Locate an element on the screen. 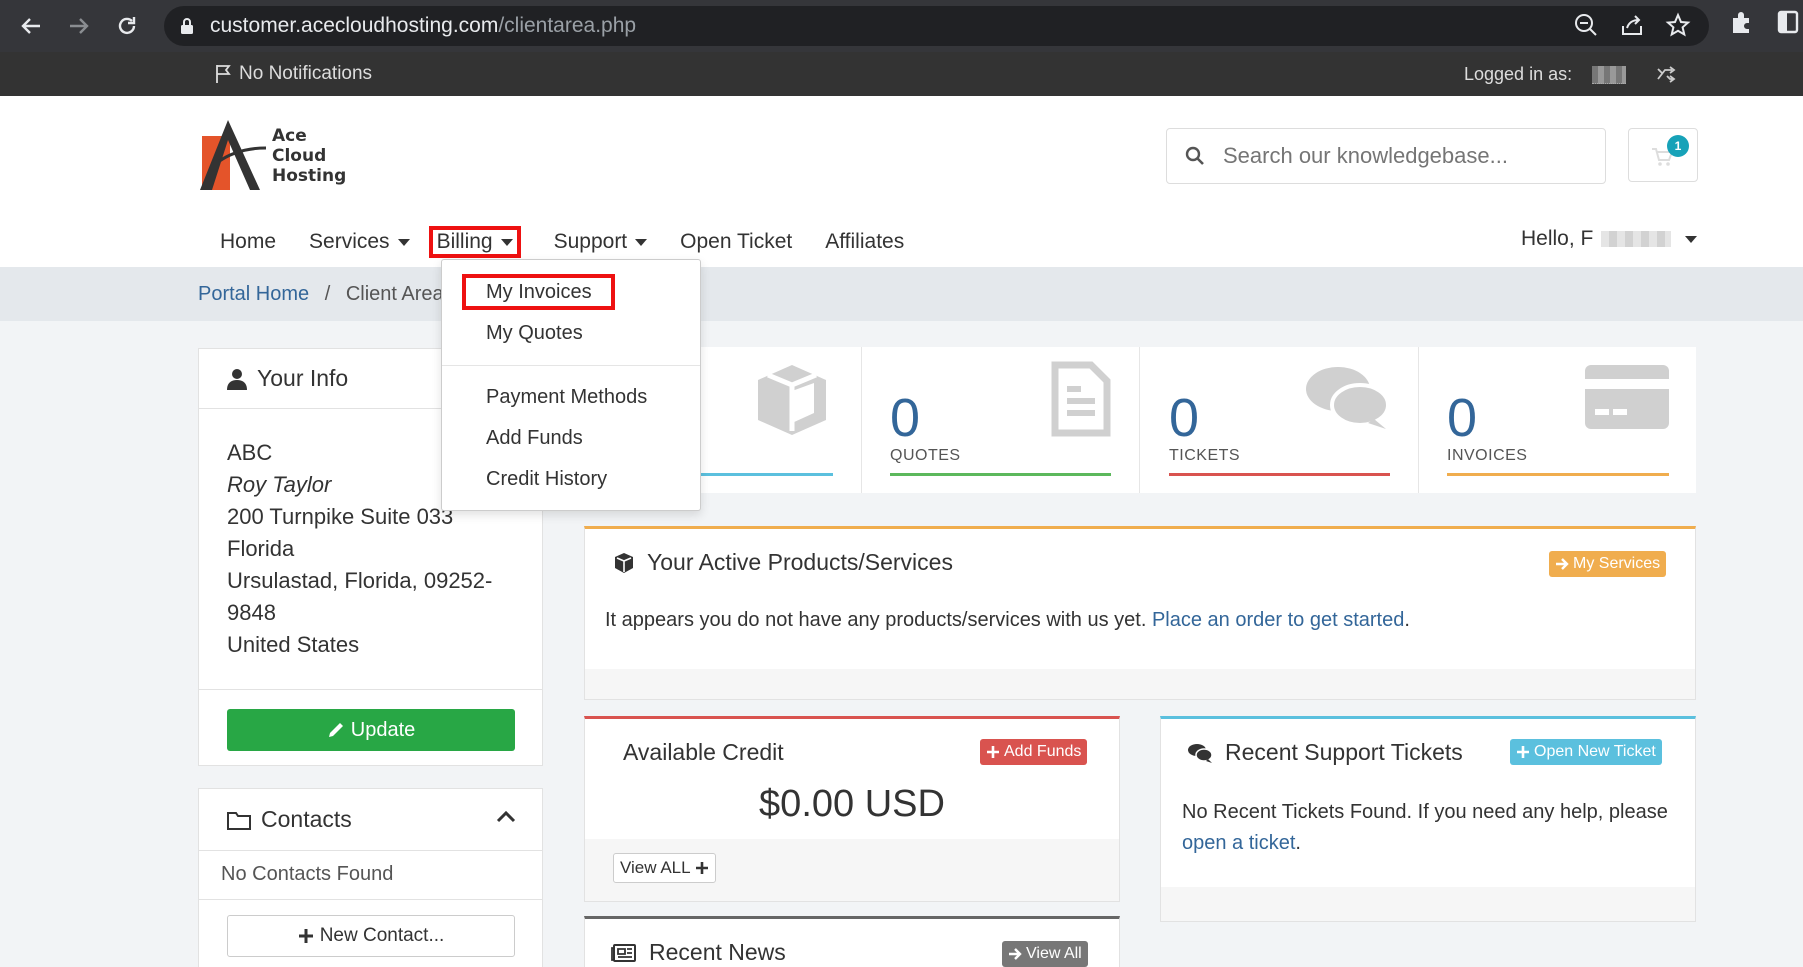 The image size is (1803, 967). menu-item-my-quotes: My Quotes is located at coordinates (534, 333).